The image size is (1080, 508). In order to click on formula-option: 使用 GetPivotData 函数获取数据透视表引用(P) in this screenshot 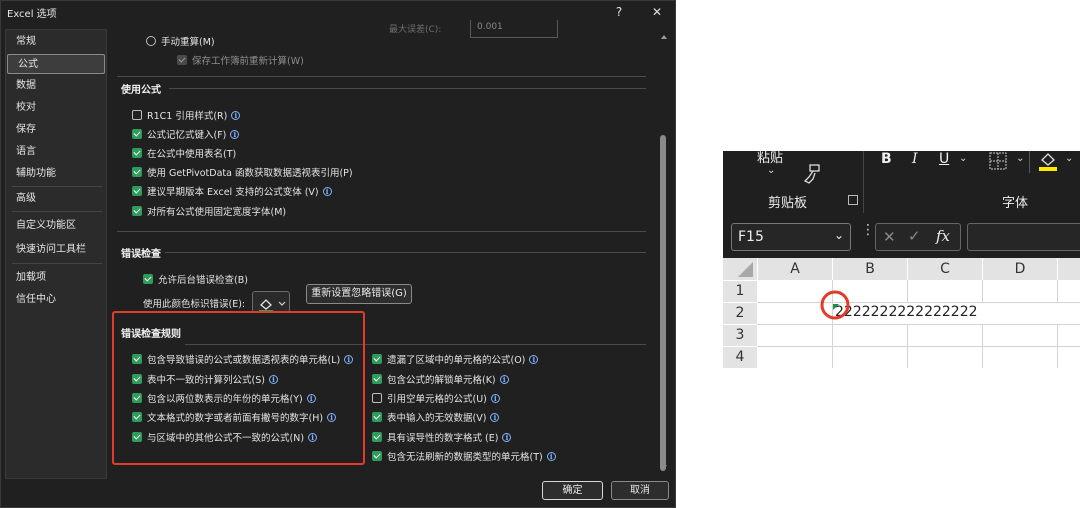, I will do `click(242, 172)`.